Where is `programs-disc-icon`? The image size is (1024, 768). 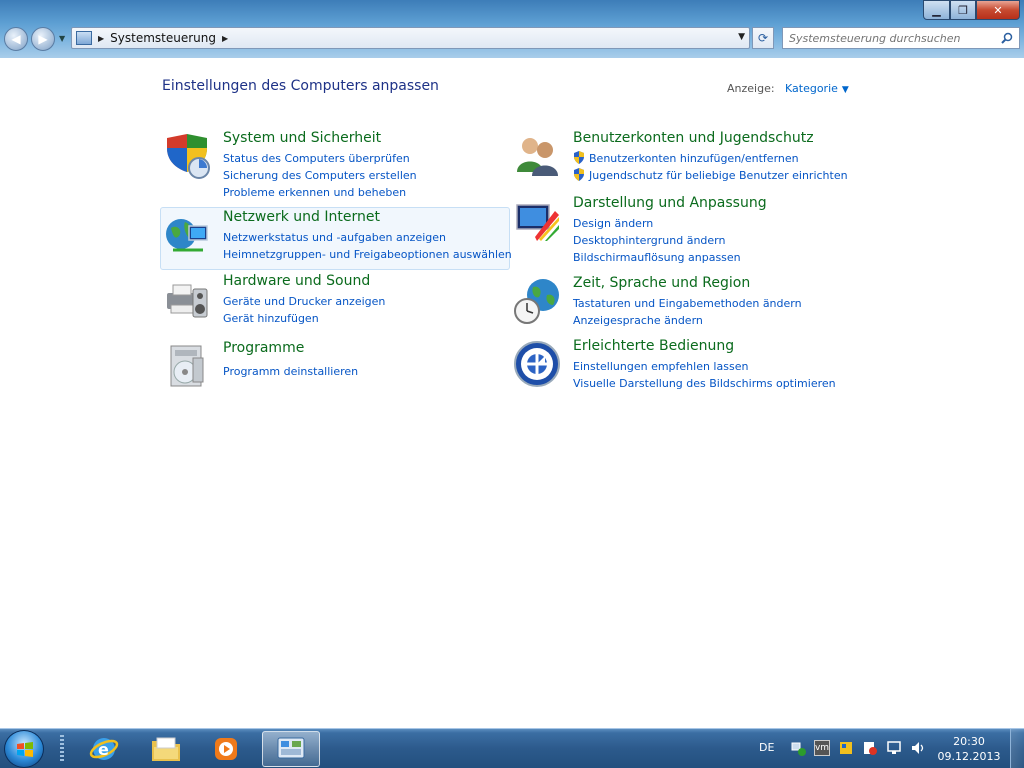 programs-disc-icon is located at coordinates (187, 366).